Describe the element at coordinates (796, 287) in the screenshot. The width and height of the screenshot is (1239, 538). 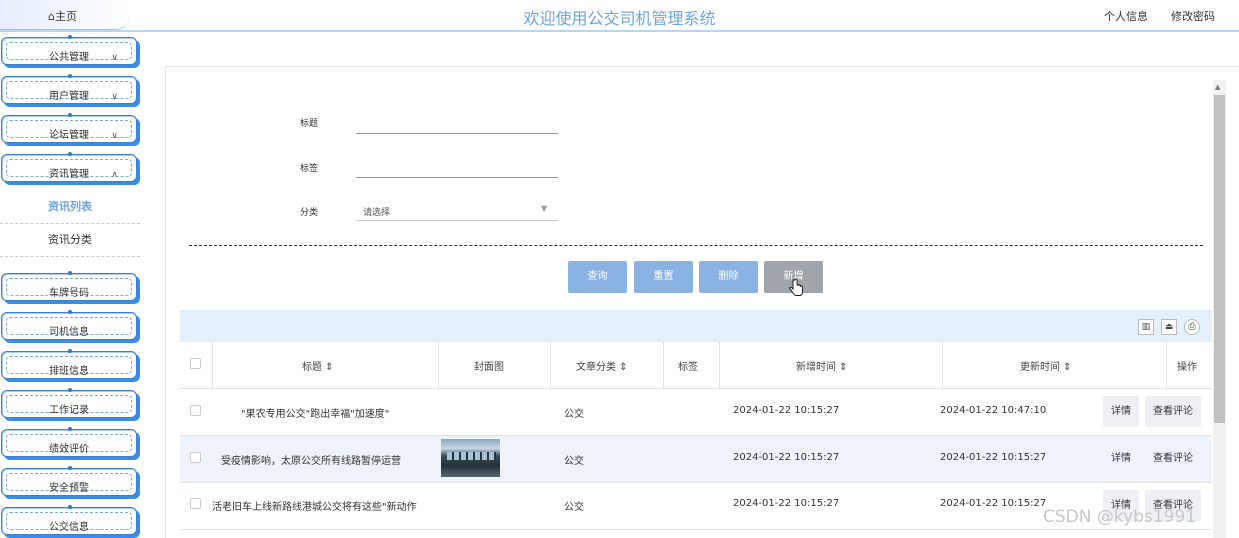
I see `hand-cursor-icon` at that location.